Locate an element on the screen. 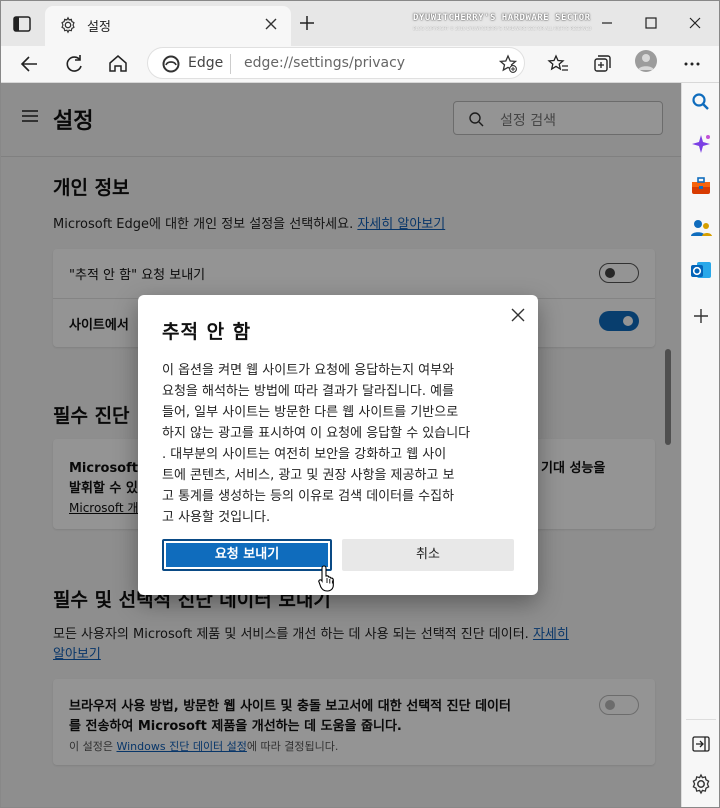 The width and height of the screenshot is (720, 808). close-icon is located at coordinates (271, 24).